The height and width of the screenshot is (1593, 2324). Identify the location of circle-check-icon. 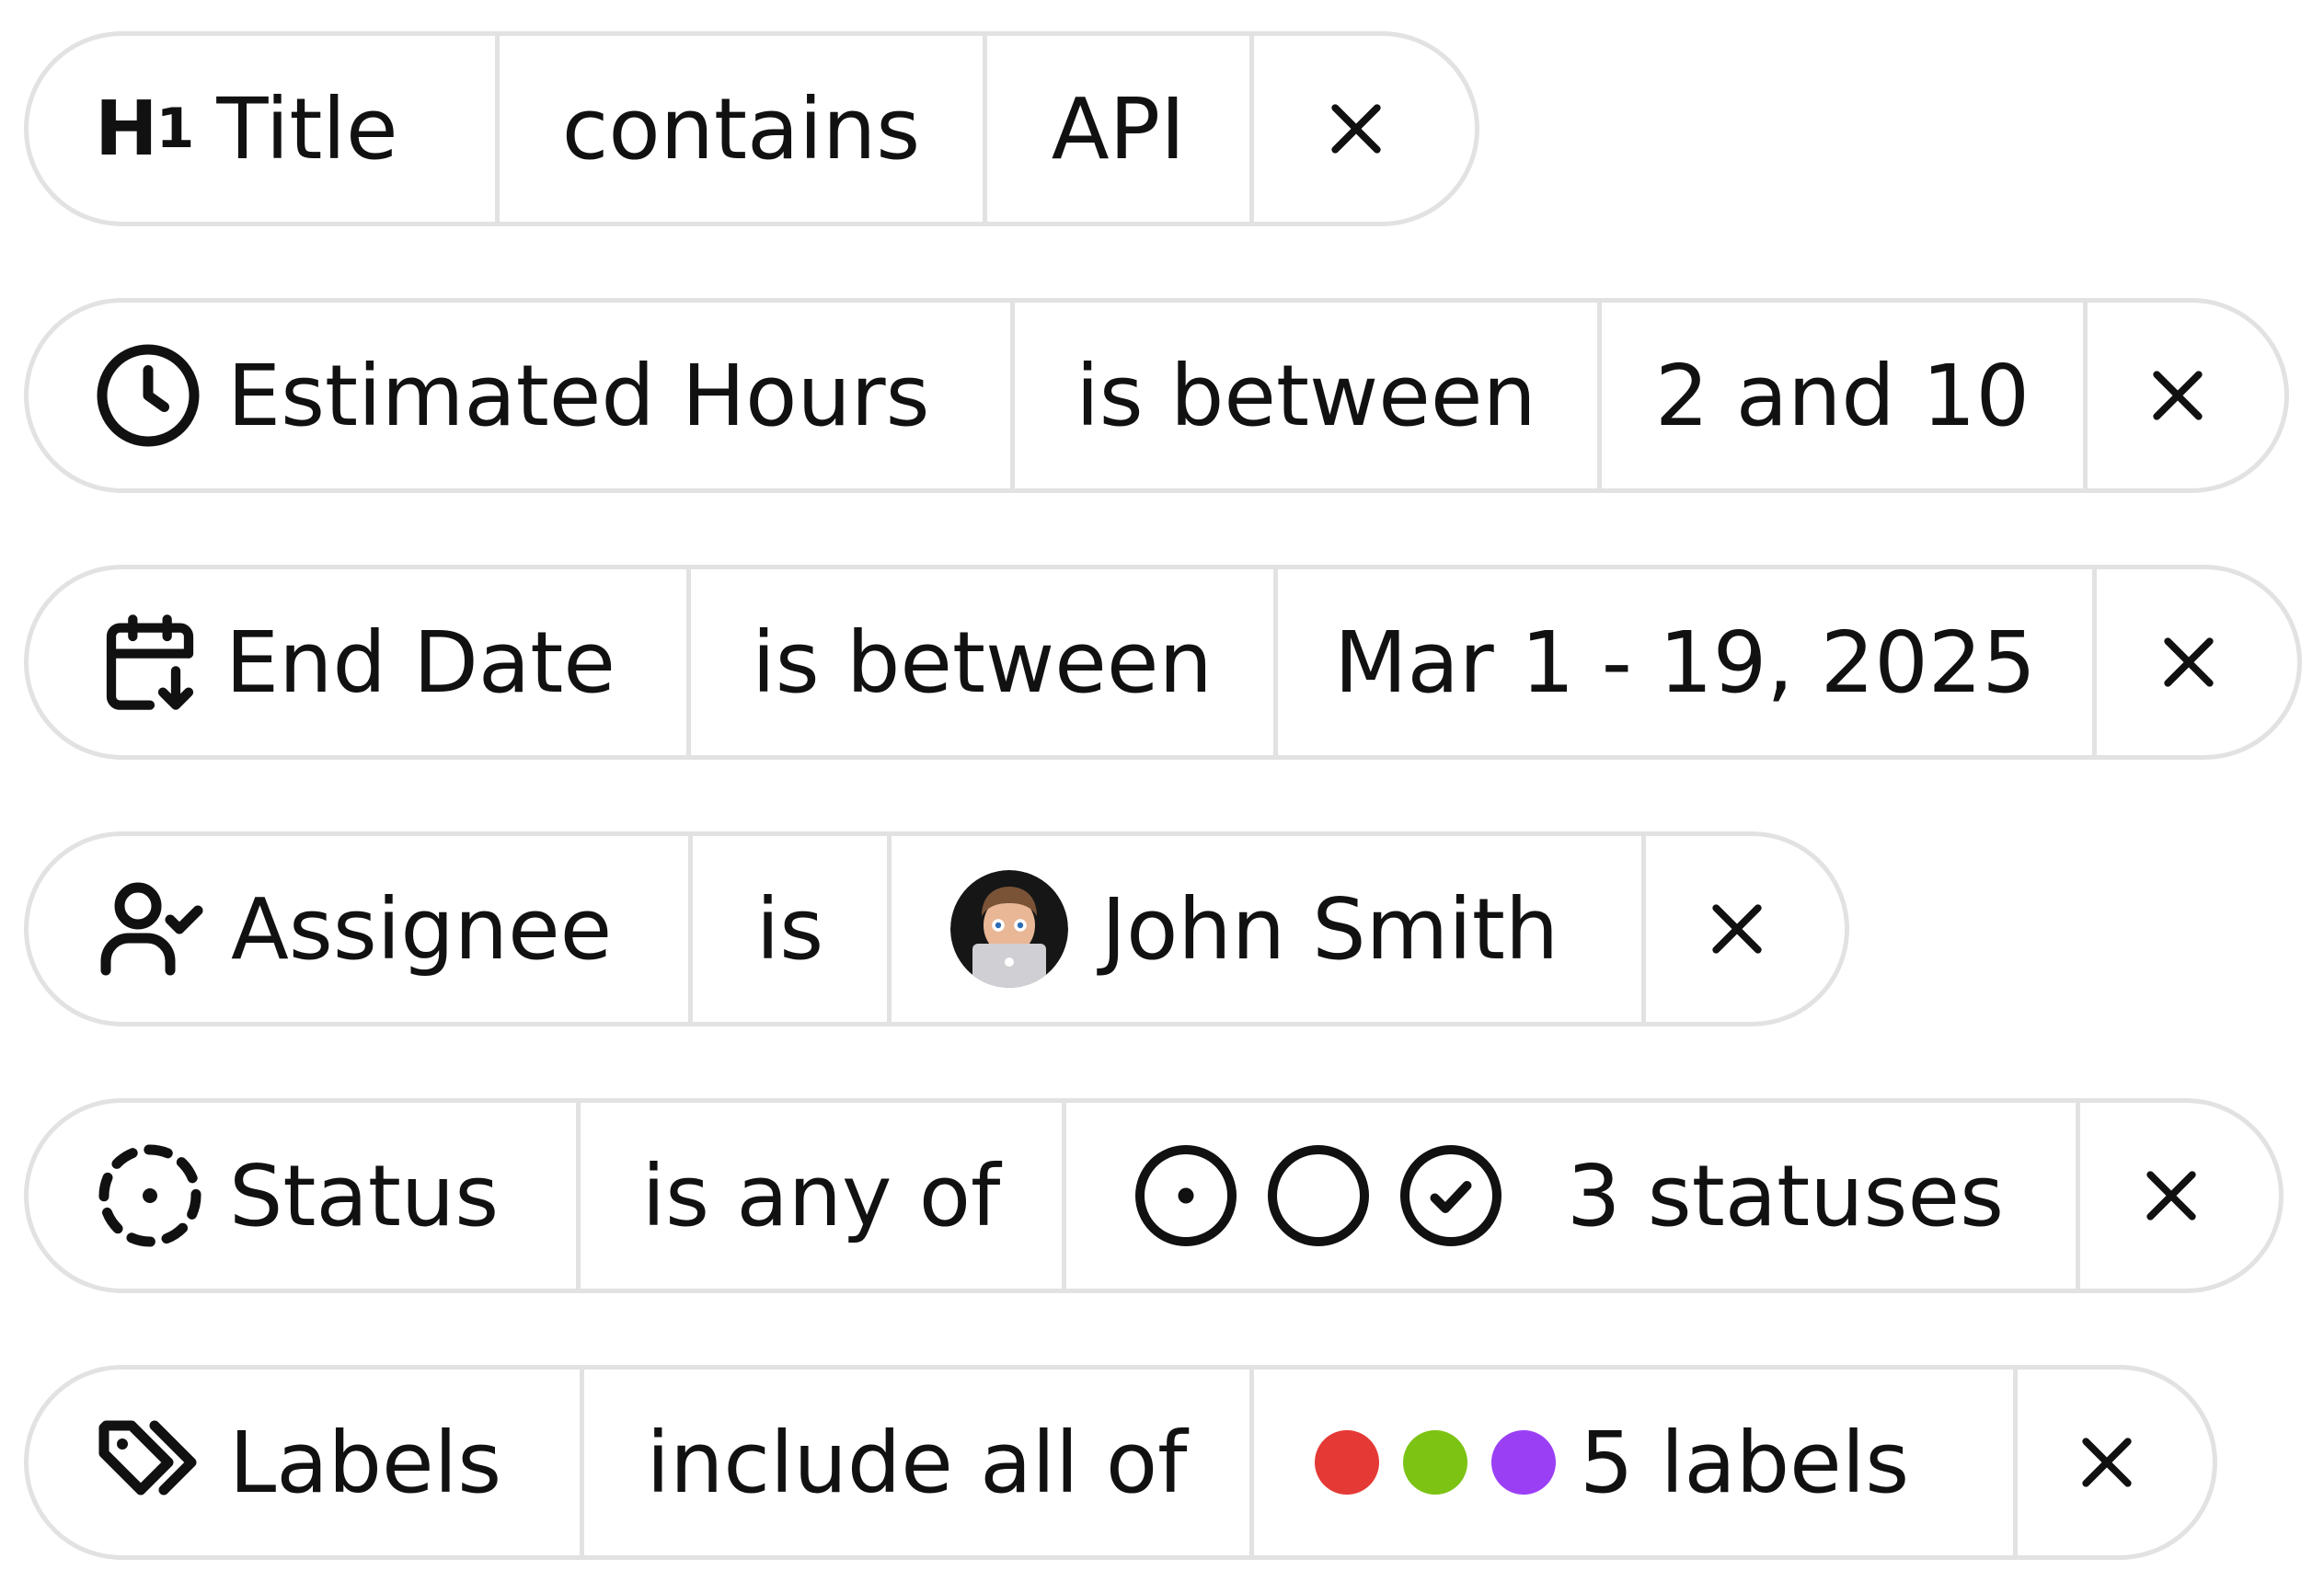
(1450, 1195).